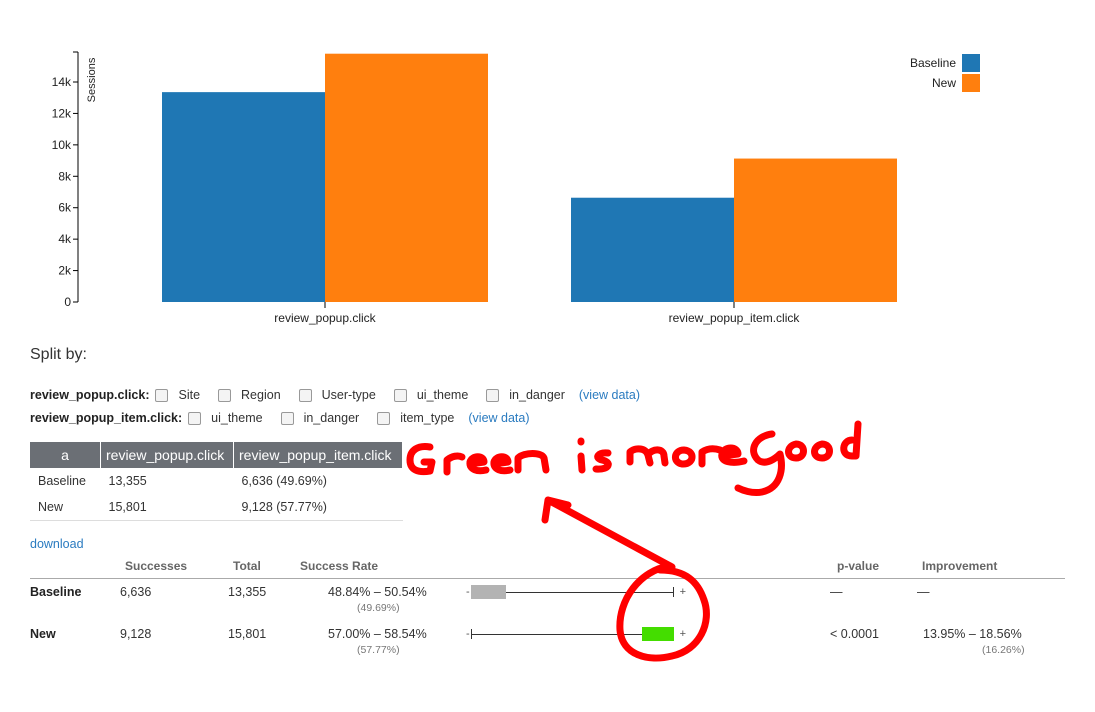 This screenshot has height=712, width=1095. I want to click on y-tick-label: 6k, so click(65, 208).